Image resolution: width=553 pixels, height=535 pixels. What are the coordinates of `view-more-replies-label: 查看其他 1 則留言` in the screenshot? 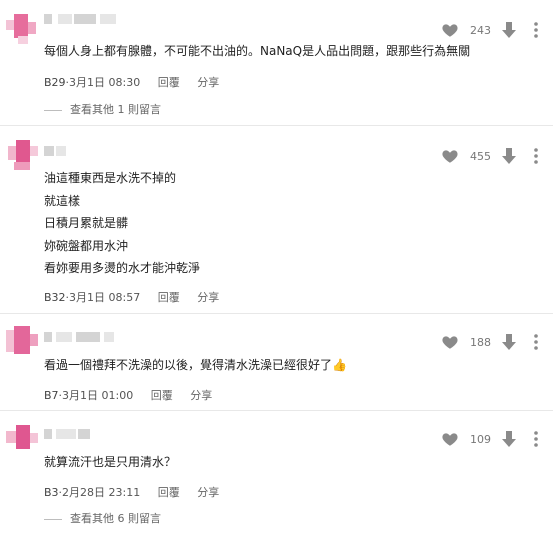 It's located at (115, 109).